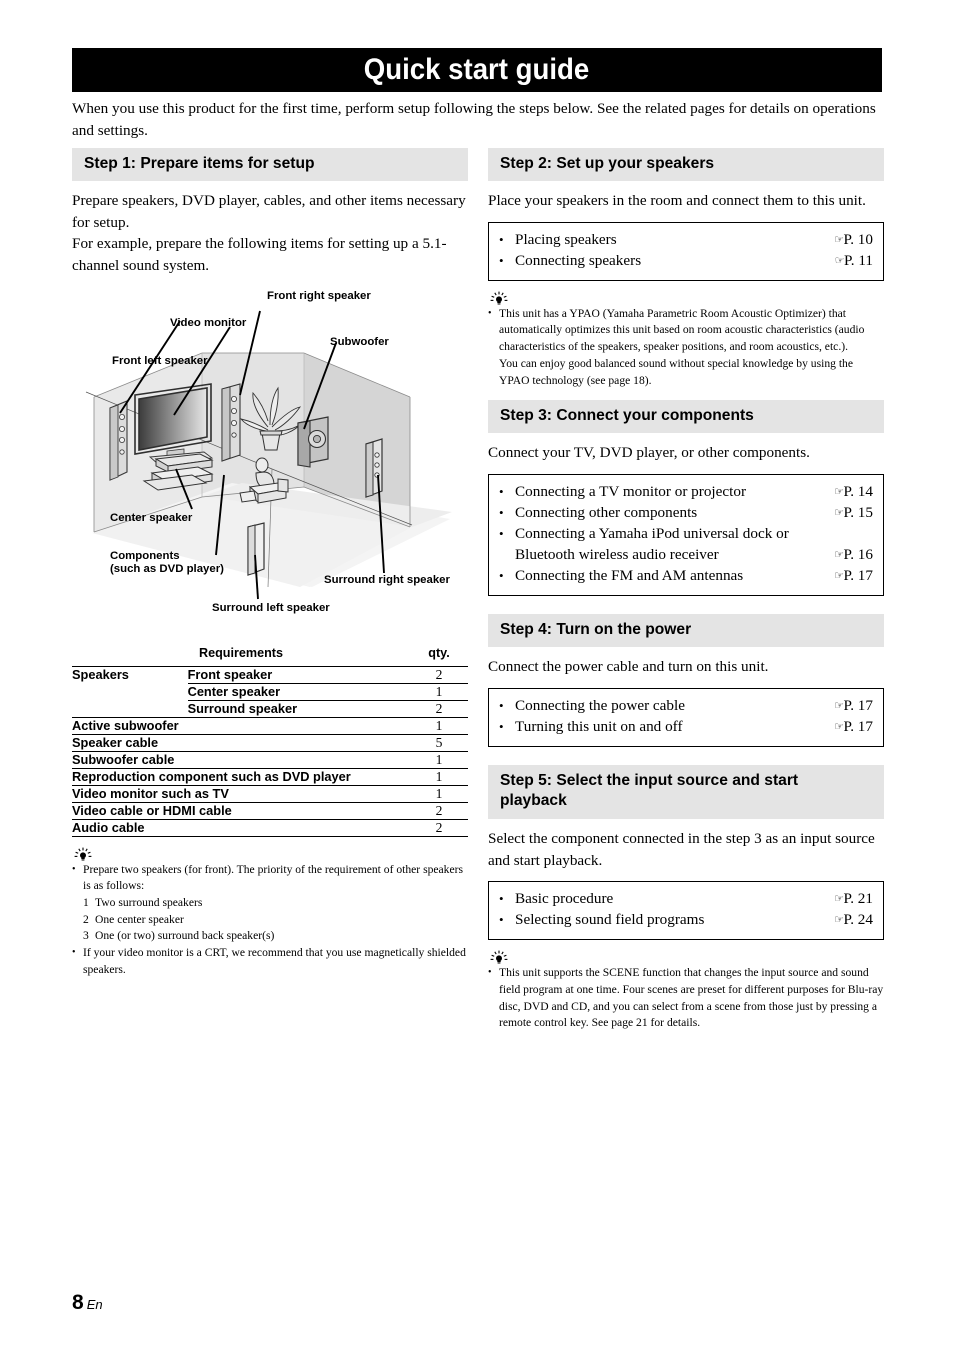  Describe the element at coordinates (270, 836) in the screenshot. I see `table-row-bottom-border` at that location.